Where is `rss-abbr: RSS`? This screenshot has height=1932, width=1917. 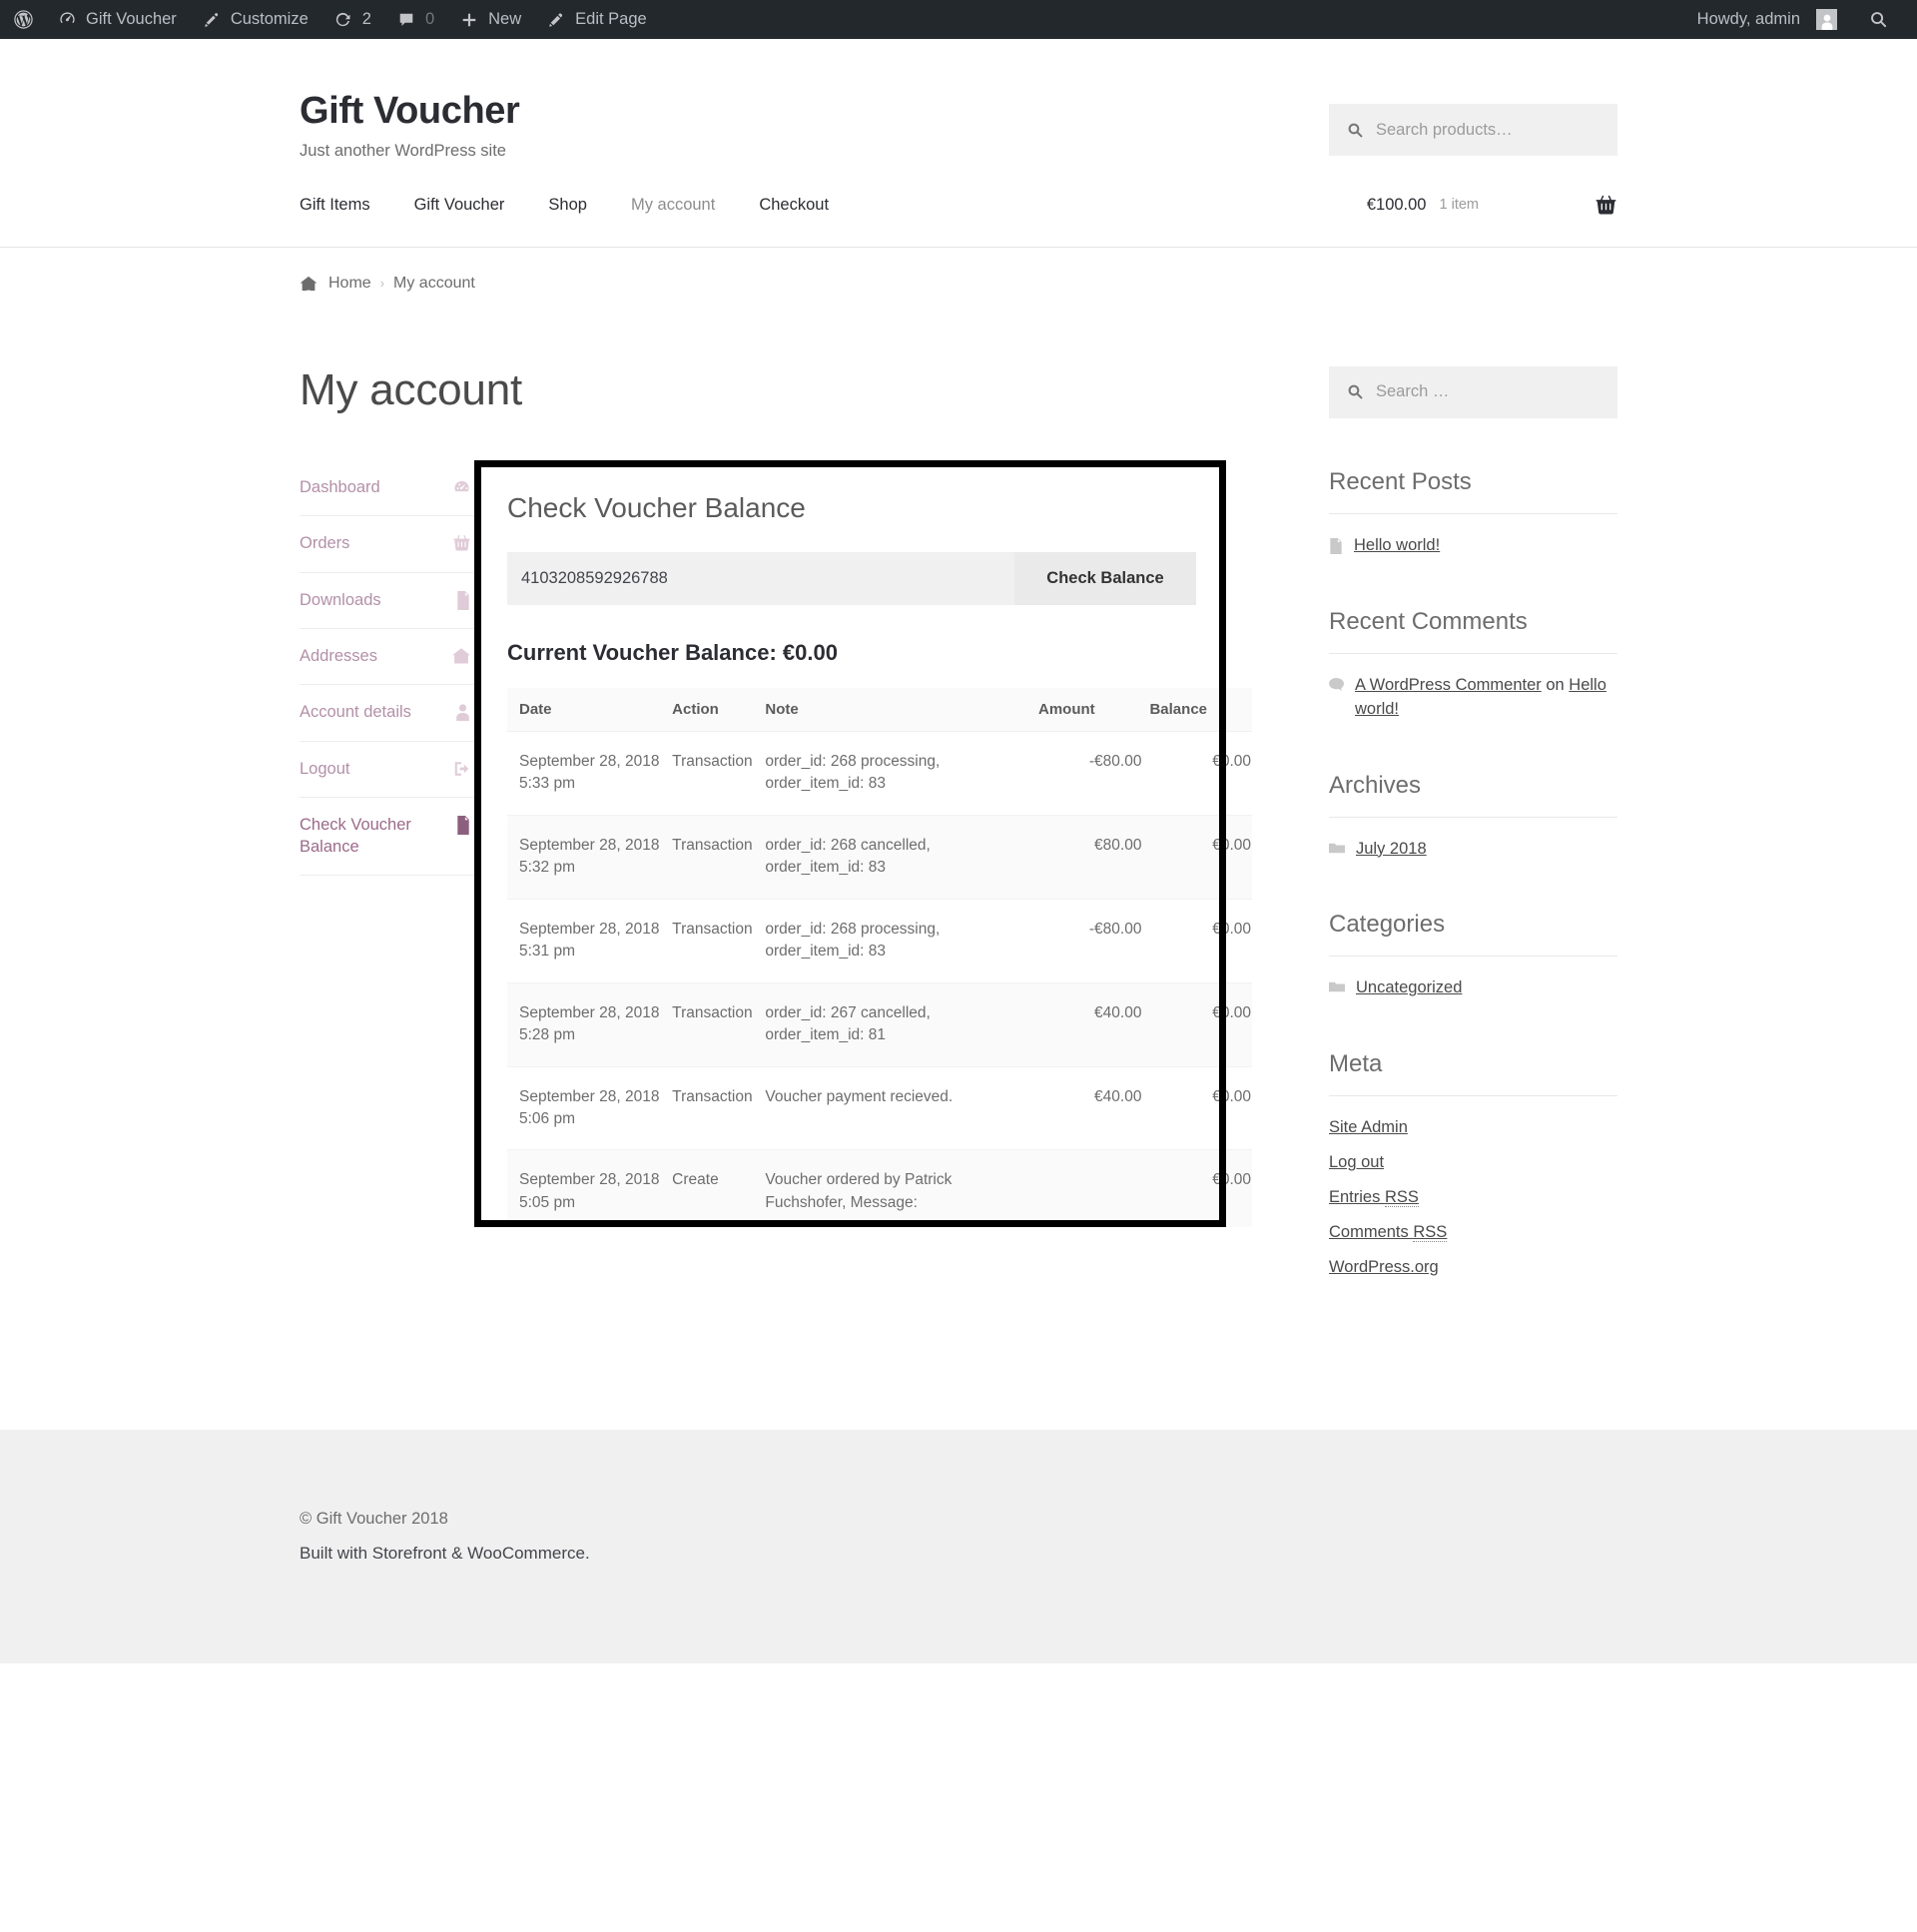
rss-abbr: RSS is located at coordinates (1430, 1233).